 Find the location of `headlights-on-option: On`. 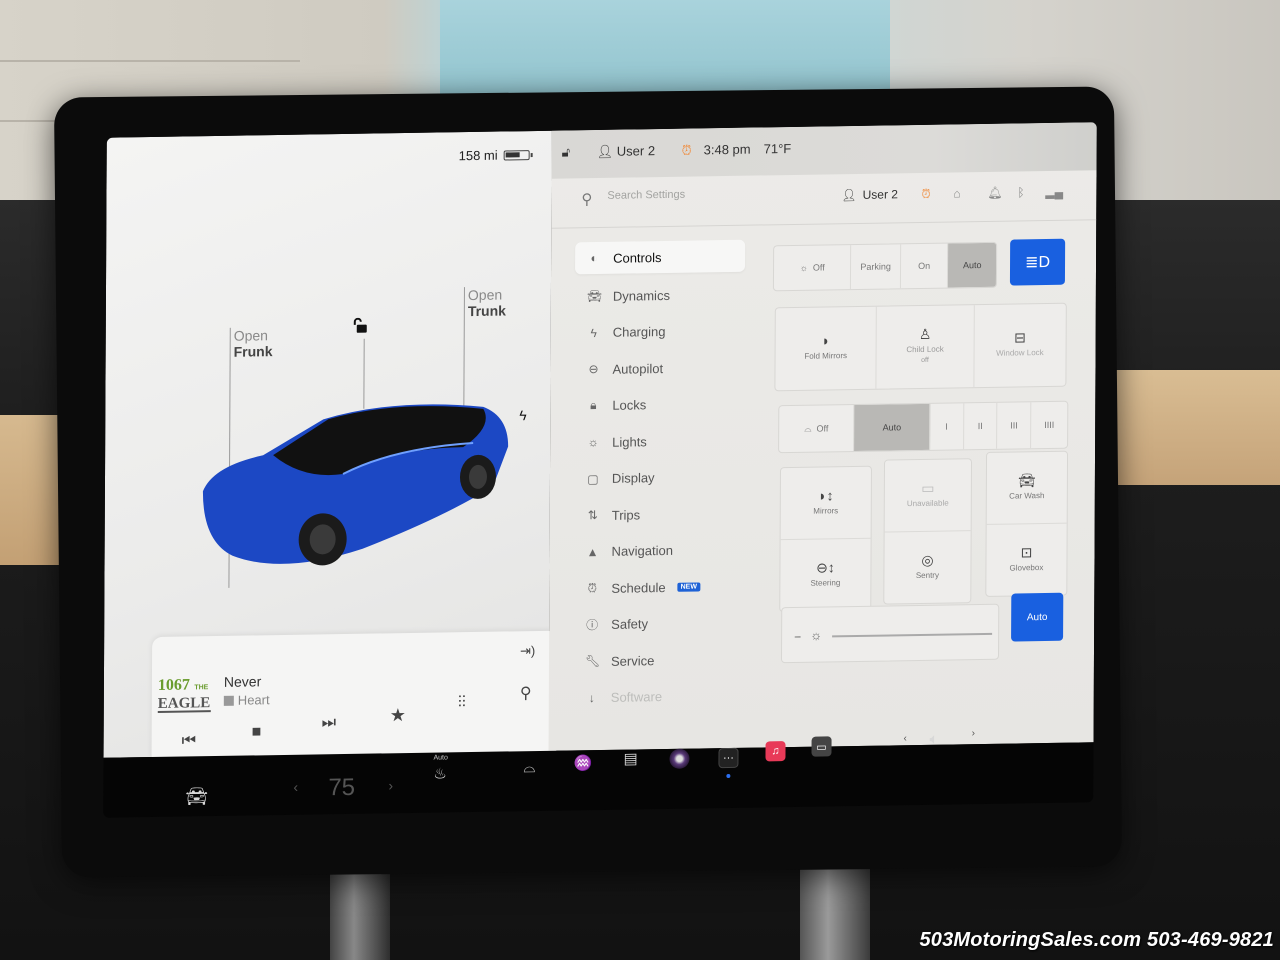

headlights-on-option: On is located at coordinates (924, 266).